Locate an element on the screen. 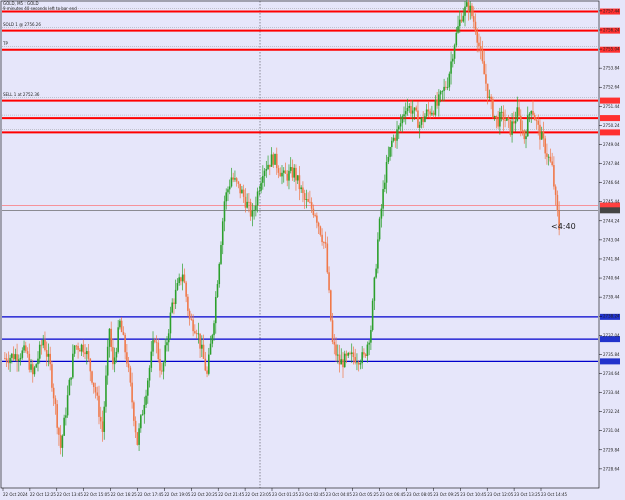 Image resolution: width=625 pixels, height=500 pixels. x-tick-label: 22 Oct 19:05 is located at coordinates (177, 494).